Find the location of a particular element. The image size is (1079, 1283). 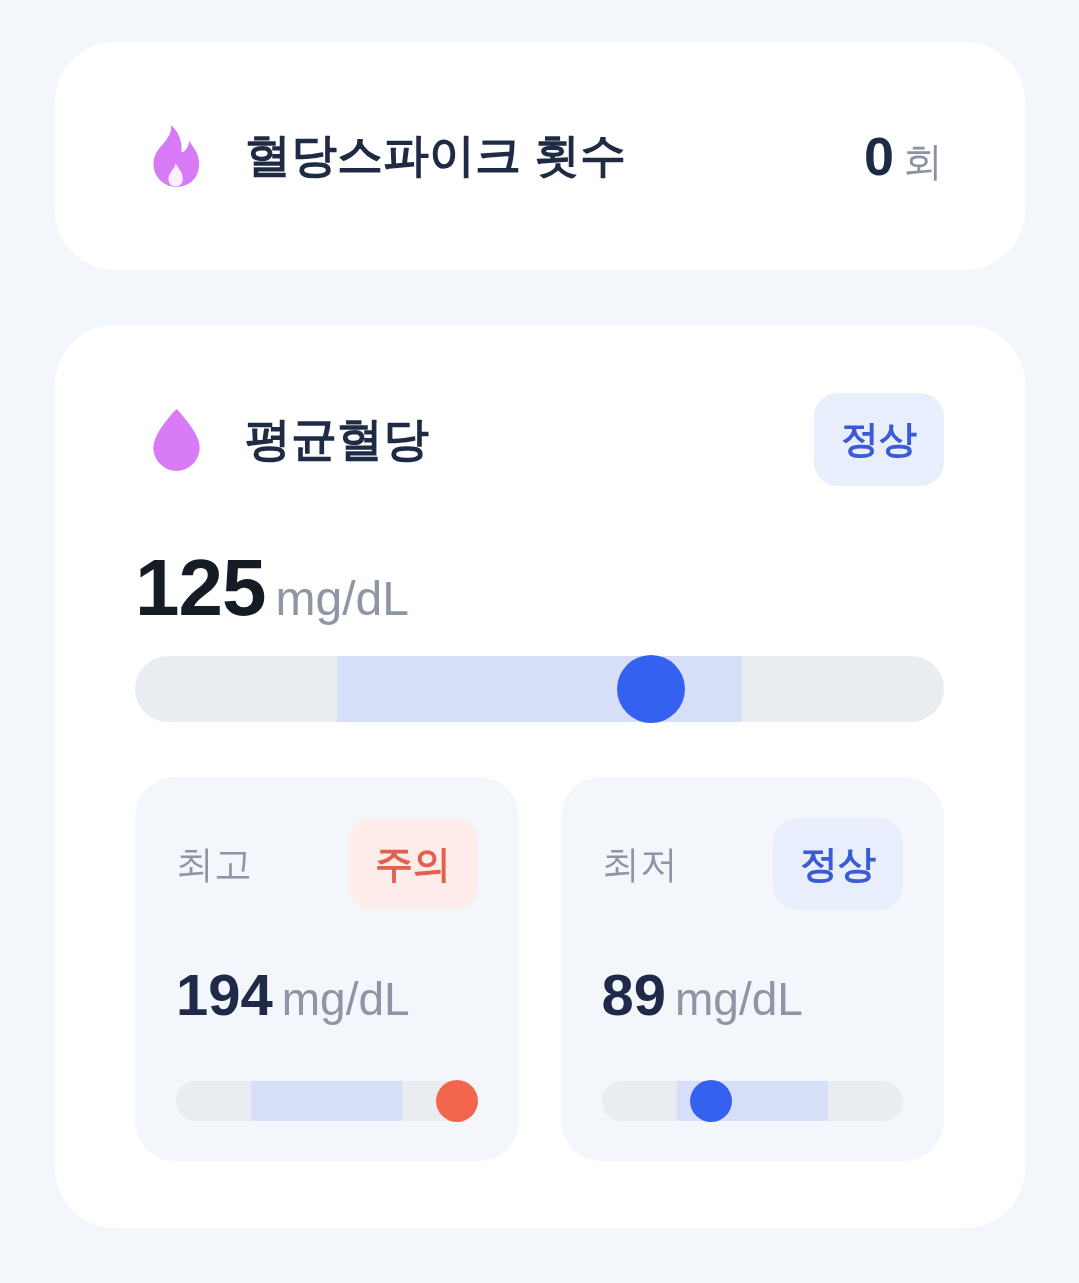

stat-label: 최고 is located at coordinates (214, 864).